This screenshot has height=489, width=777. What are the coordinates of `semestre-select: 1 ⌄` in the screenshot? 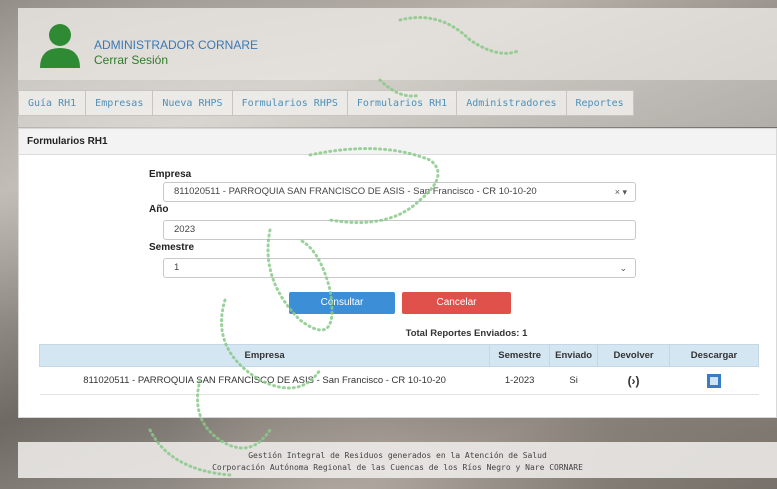 It's located at (399, 268).